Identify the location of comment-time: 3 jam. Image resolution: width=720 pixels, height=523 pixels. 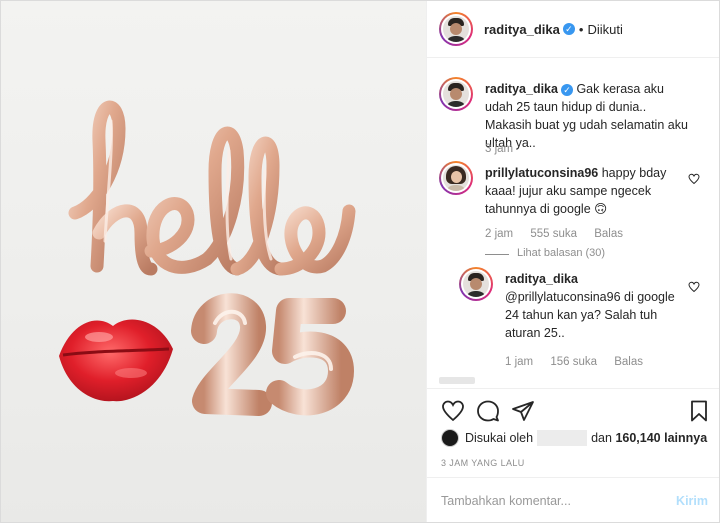
(499, 149).